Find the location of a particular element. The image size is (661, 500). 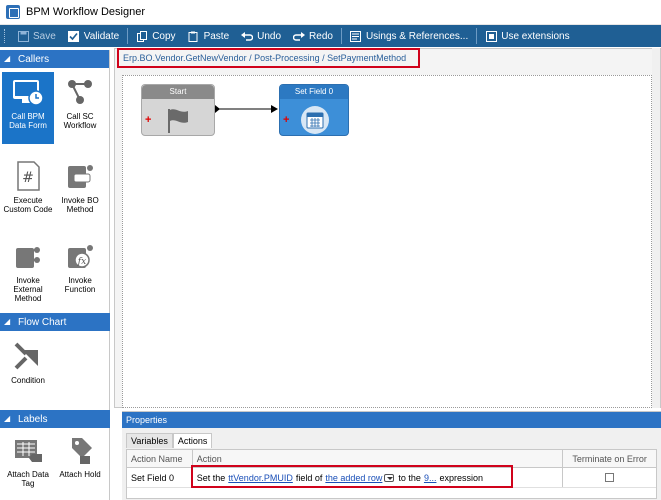

copy-label: Copy is located at coordinates (164, 36).